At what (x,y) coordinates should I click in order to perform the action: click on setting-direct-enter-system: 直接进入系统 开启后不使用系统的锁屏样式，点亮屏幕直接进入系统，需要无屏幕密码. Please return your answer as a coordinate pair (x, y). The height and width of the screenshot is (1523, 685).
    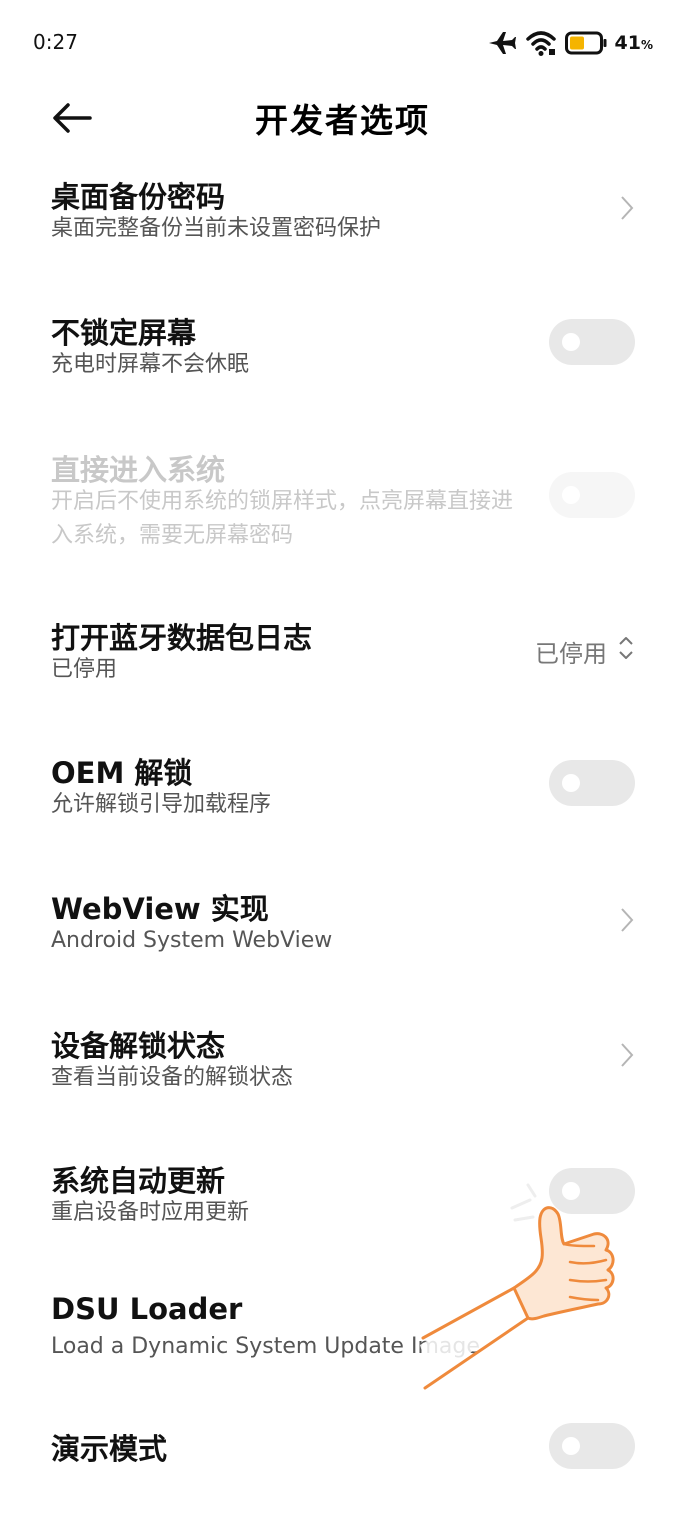
    Looking at the image, I should click on (342, 507).